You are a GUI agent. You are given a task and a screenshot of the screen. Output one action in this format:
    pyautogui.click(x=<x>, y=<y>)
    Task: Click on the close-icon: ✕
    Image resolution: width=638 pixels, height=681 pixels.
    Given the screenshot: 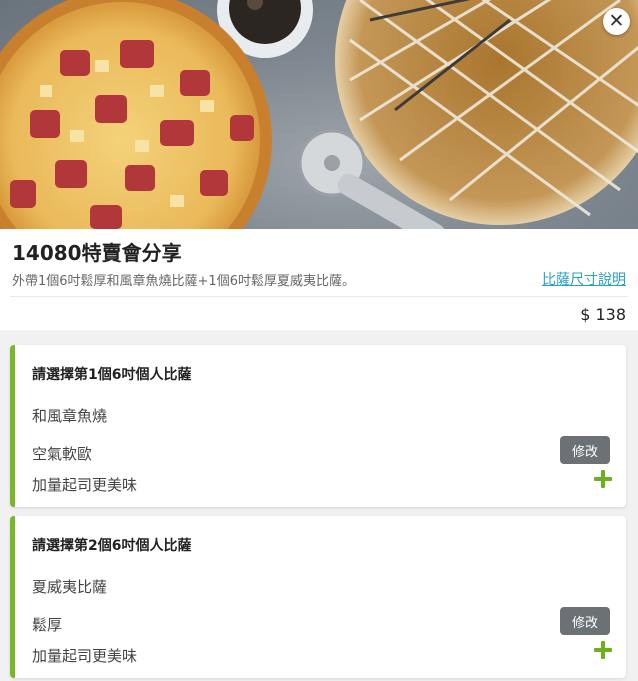 What is the action you would take?
    pyautogui.click(x=616, y=21)
    